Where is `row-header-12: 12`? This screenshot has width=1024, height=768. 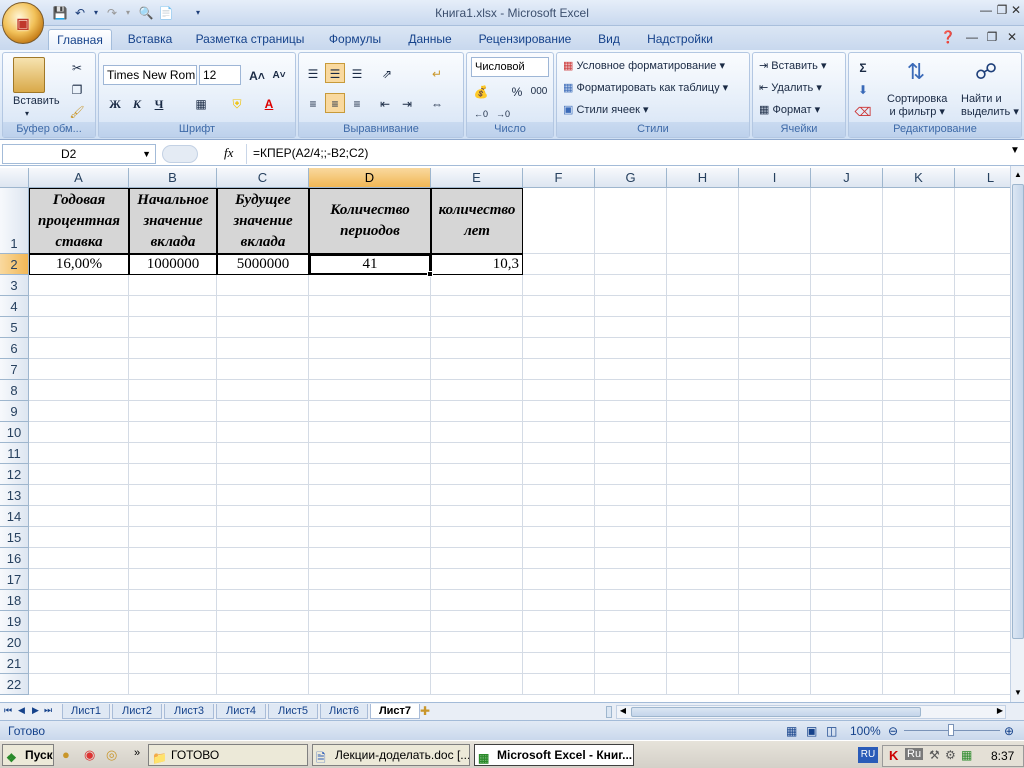
row-header-12: 12 is located at coordinates (14, 474).